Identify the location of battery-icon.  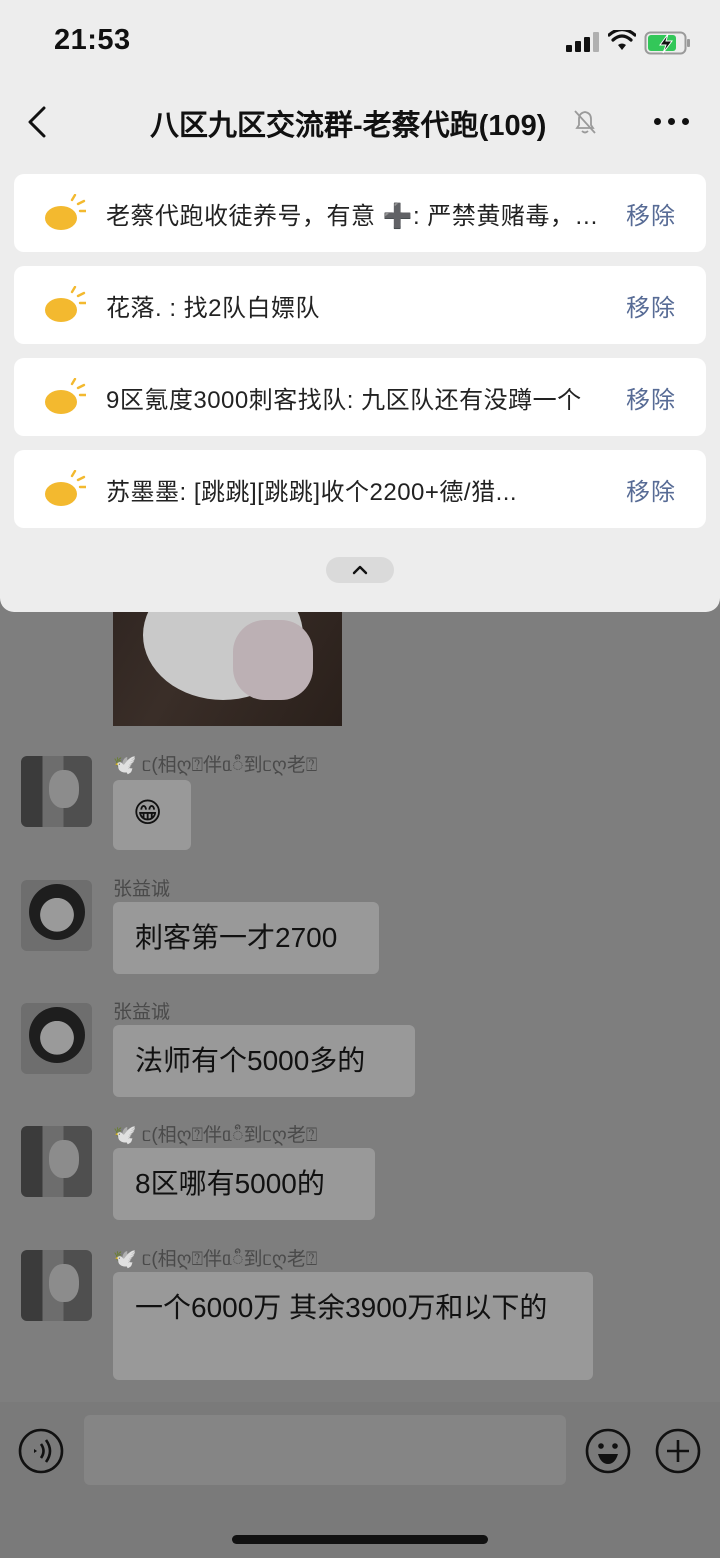
(667, 43).